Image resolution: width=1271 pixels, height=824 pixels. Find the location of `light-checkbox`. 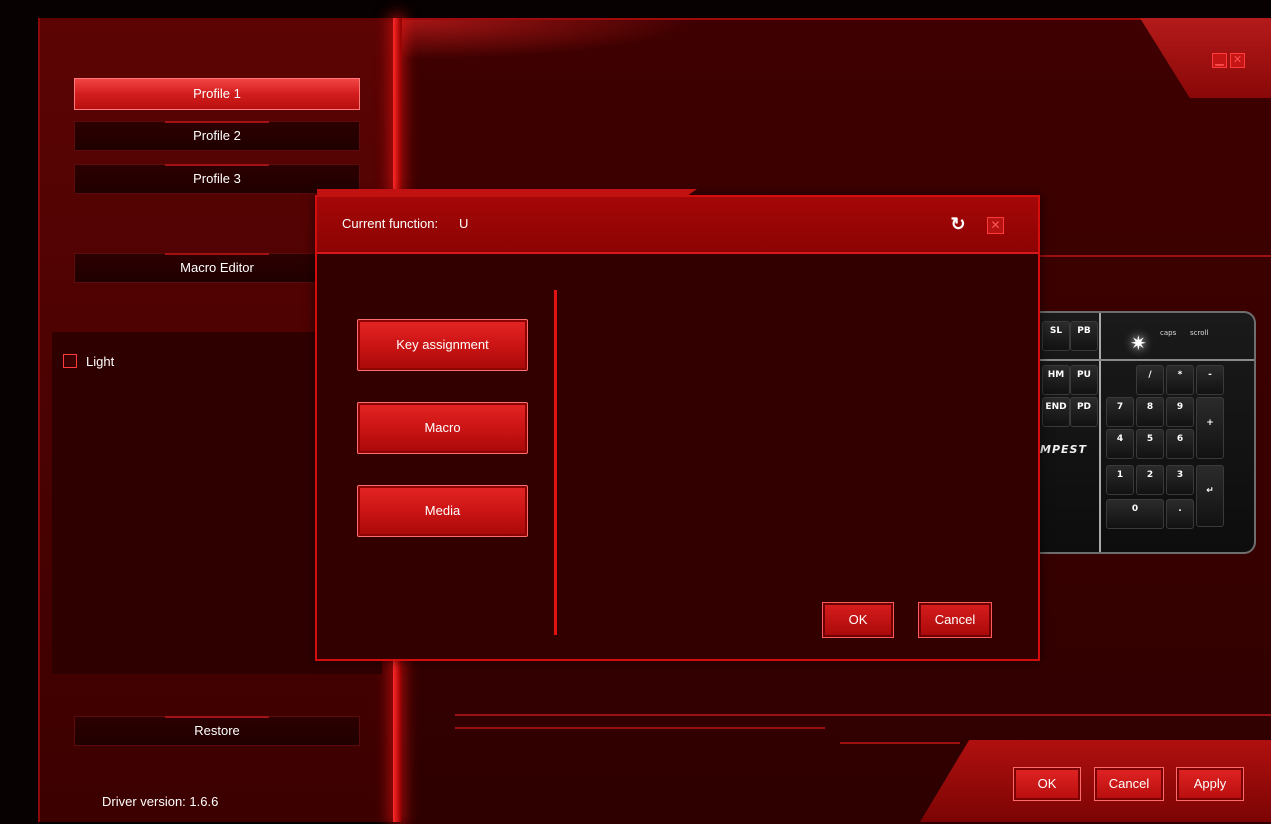

light-checkbox is located at coordinates (70, 361).